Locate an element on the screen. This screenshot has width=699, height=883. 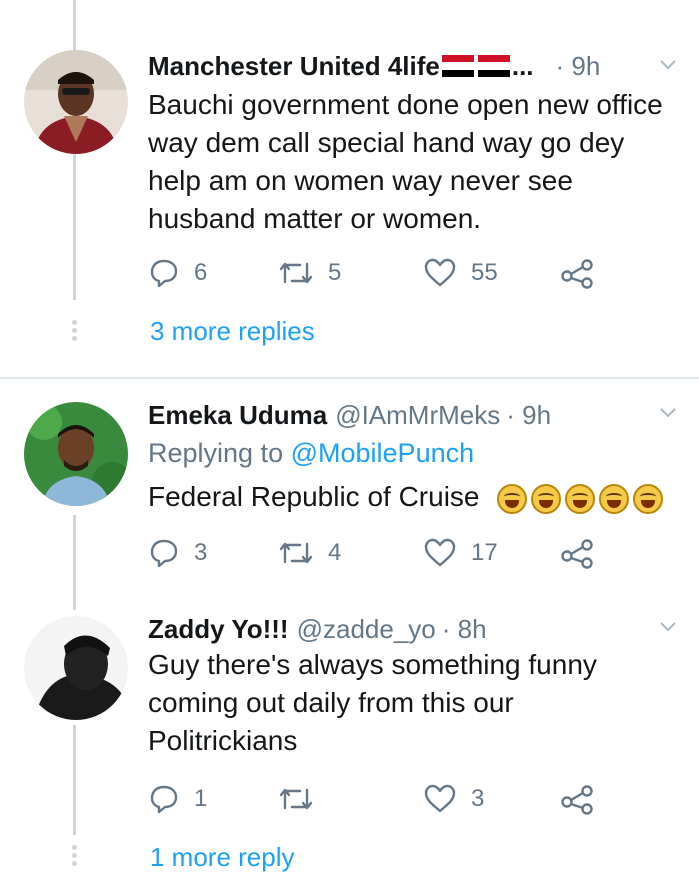
tweet-header: Emeka Uduma @IAmMrMeks · 9h is located at coordinates (413, 415).